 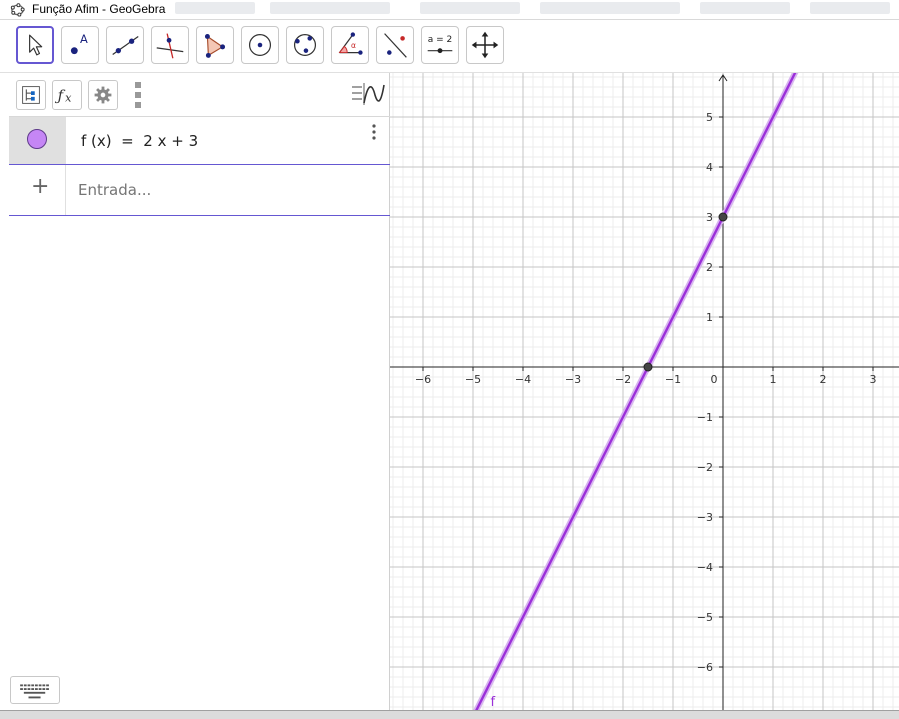 What do you see at coordinates (473, 379) in the screenshot?
I see `x-tick-label: −5` at bounding box center [473, 379].